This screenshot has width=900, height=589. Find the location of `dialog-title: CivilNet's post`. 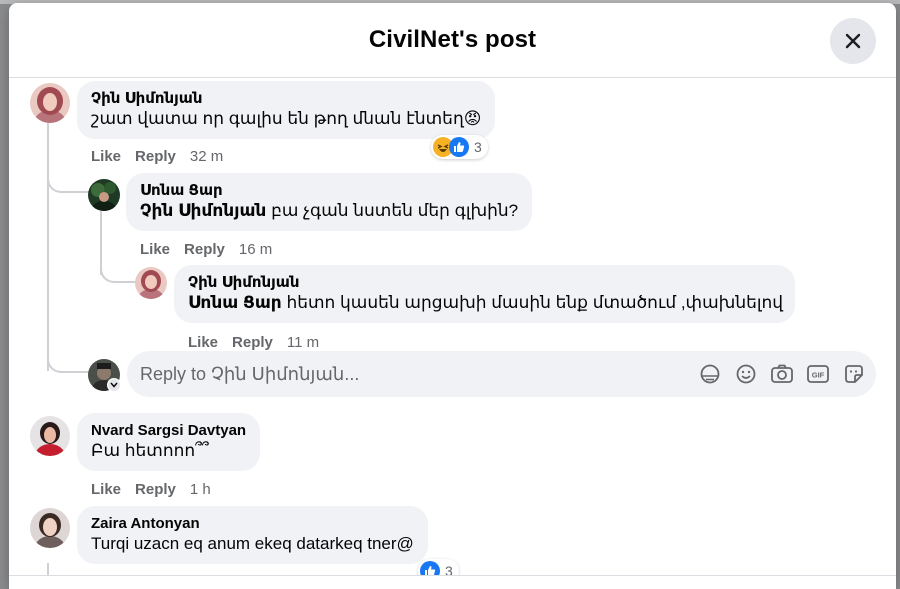

dialog-title: CivilNet's post is located at coordinates (452, 39).